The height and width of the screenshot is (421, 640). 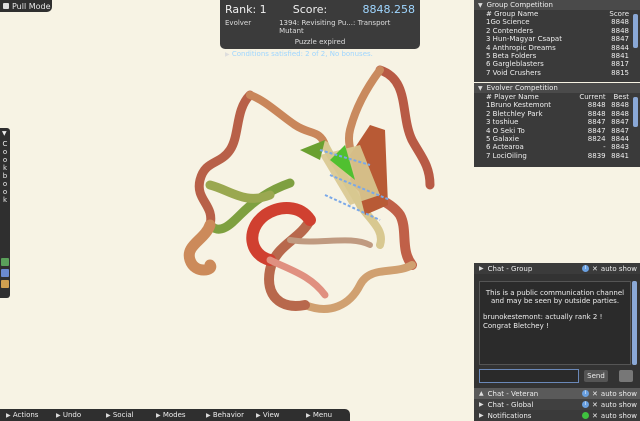 I want to click on menu-modes: ▶ Modes, so click(x=175, y=415).